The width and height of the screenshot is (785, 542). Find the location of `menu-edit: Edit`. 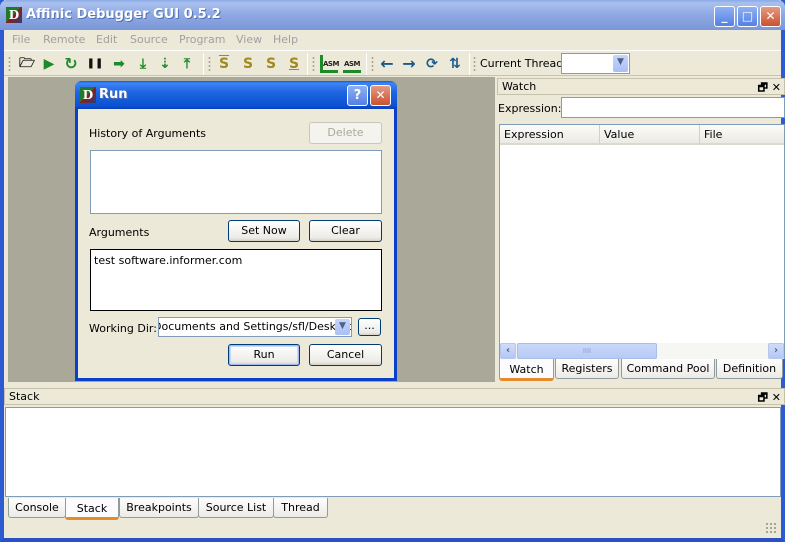

menu-edit: Edit is located at coordinates (106, 39).